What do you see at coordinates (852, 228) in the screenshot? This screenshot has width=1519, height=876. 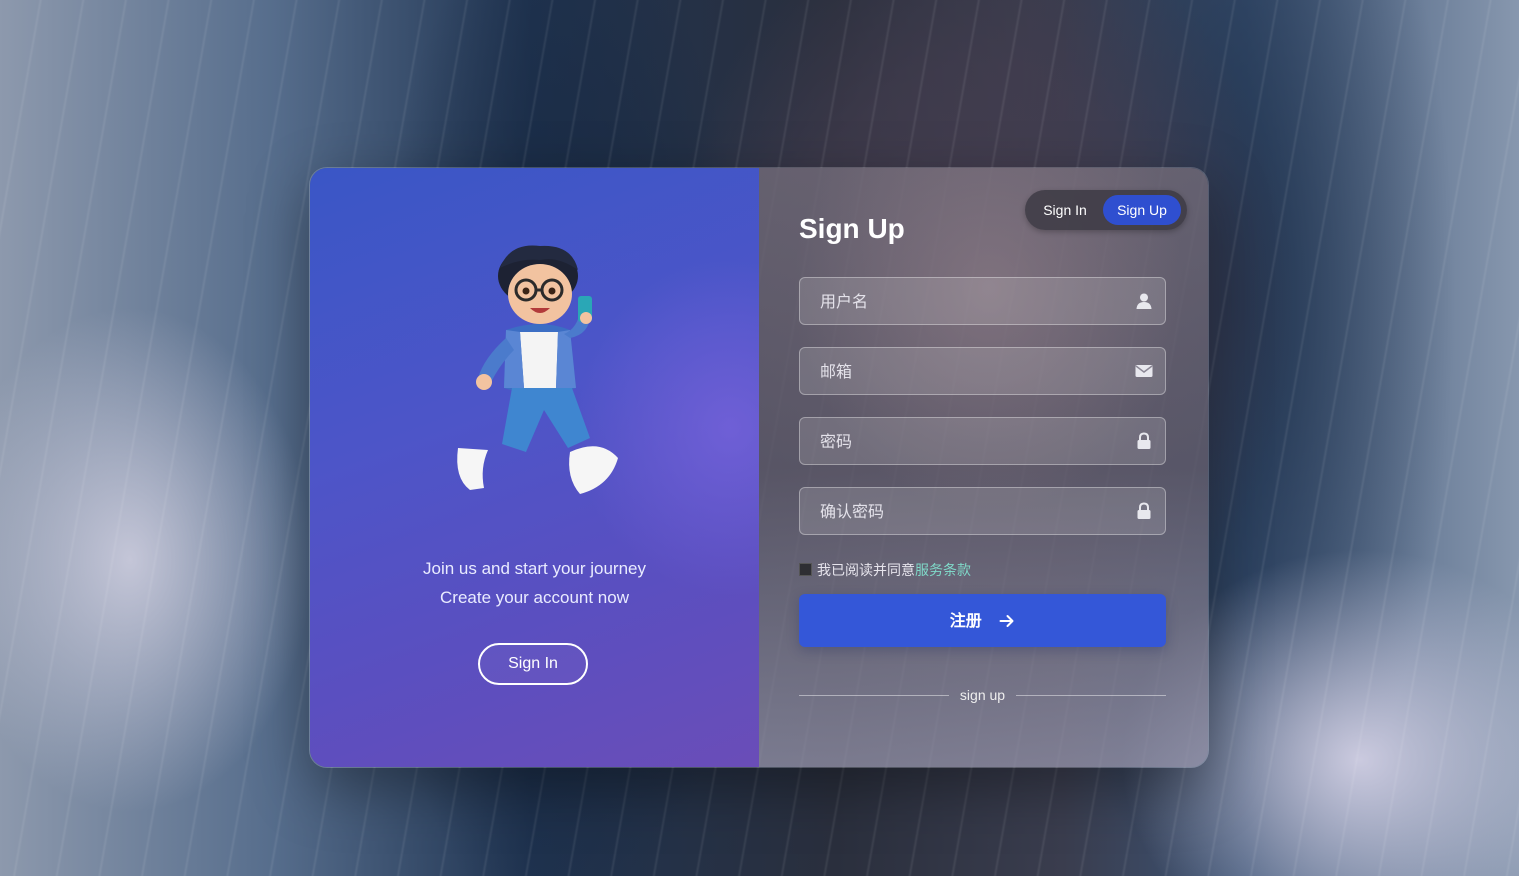 I see `form-title: Sign Up` at bounding box center [852, 228].